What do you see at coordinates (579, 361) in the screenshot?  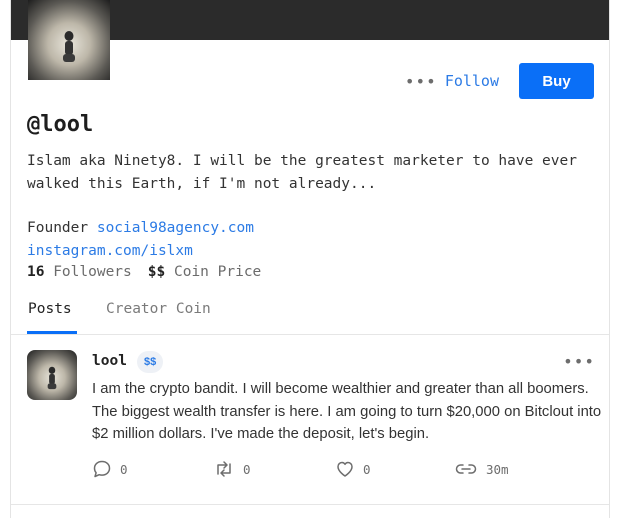 I see `post-more-icon: •••` at bounding box center [579, 361].